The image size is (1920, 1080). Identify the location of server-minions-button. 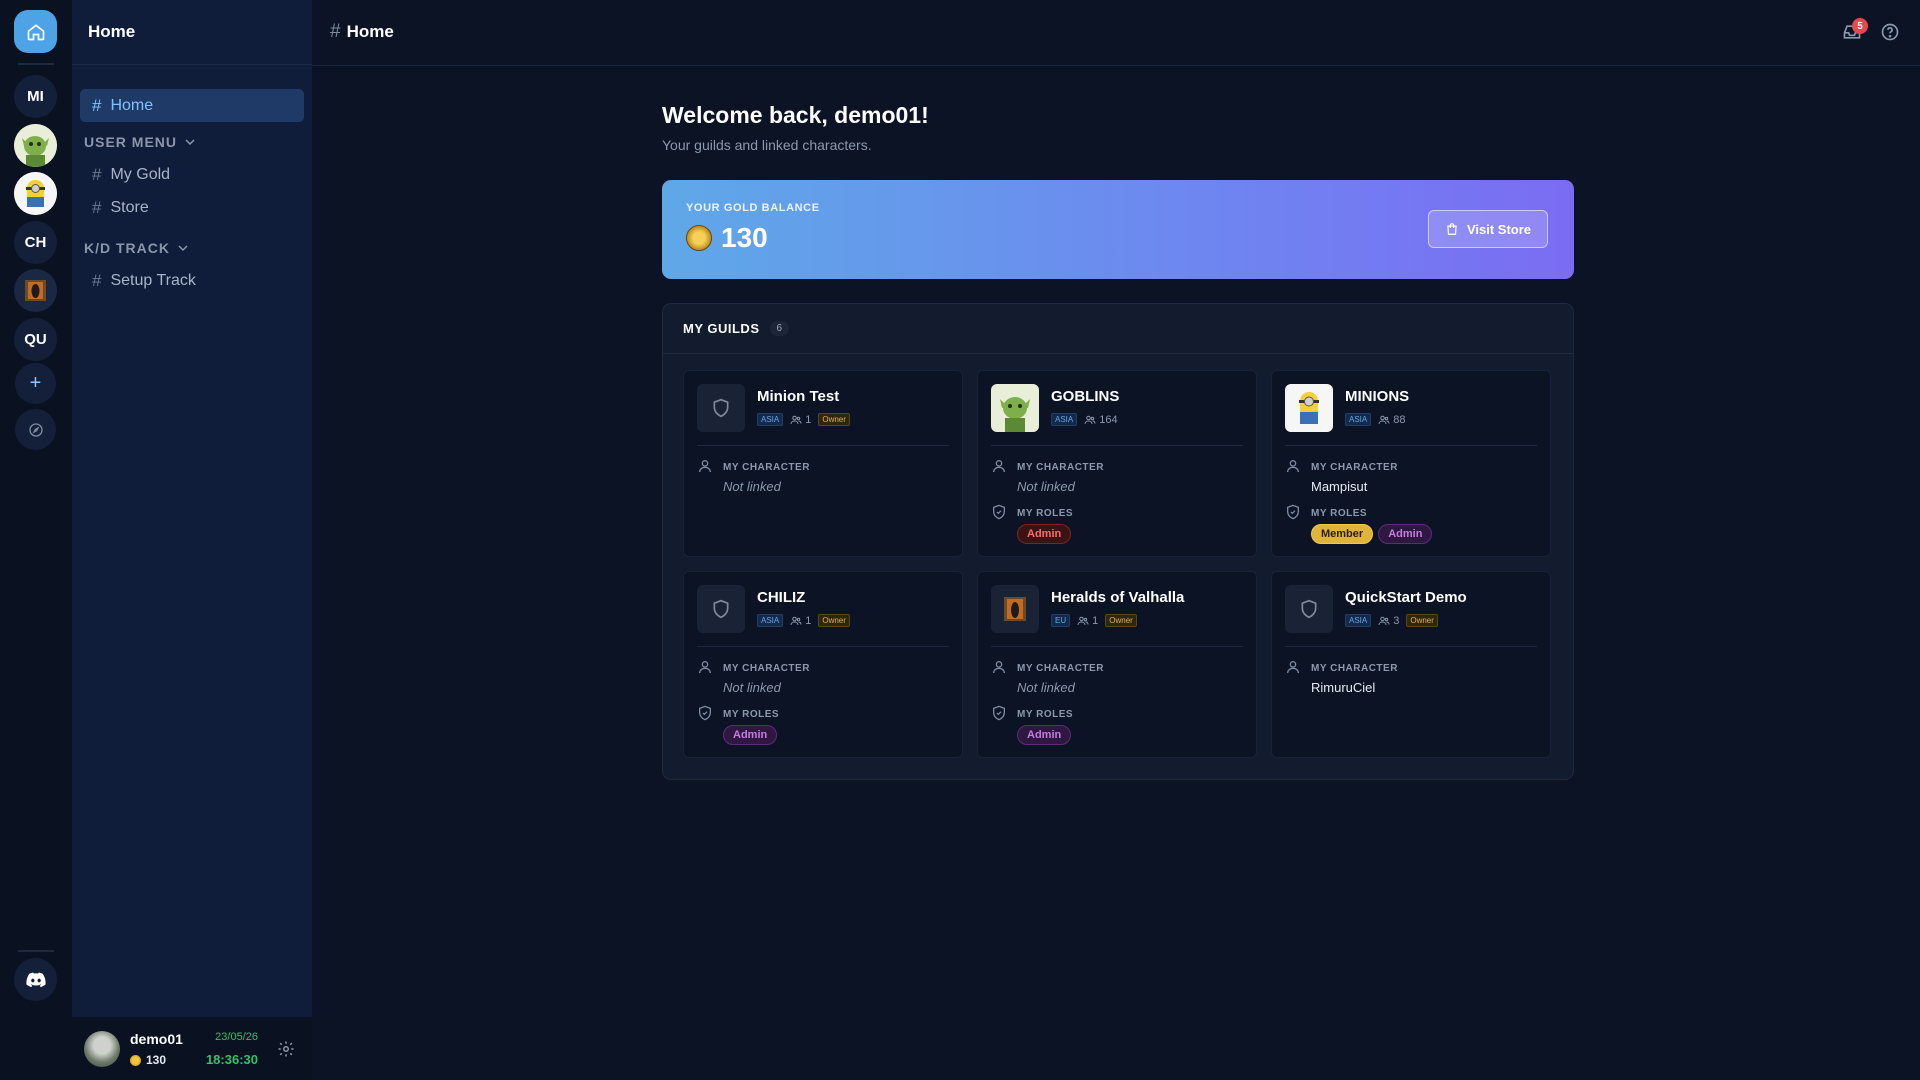
(35, 193).